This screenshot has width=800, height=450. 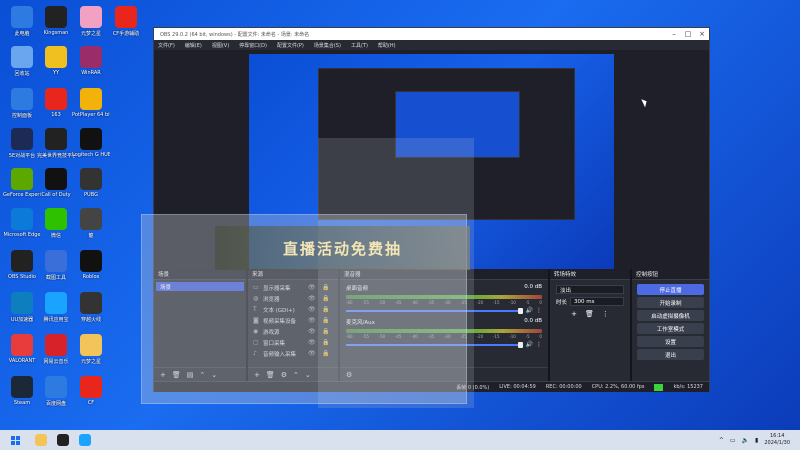 I want to click on desktop-icon-label: OBS Studio, so click(x=22, y=277).